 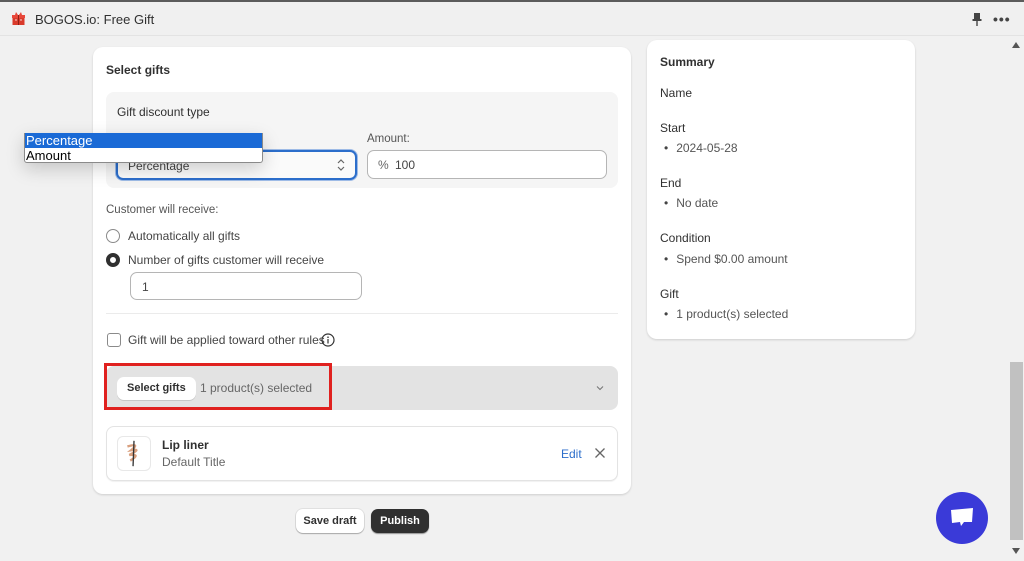 I want to click on summary-title: Summary, so click(x=687, y=62).